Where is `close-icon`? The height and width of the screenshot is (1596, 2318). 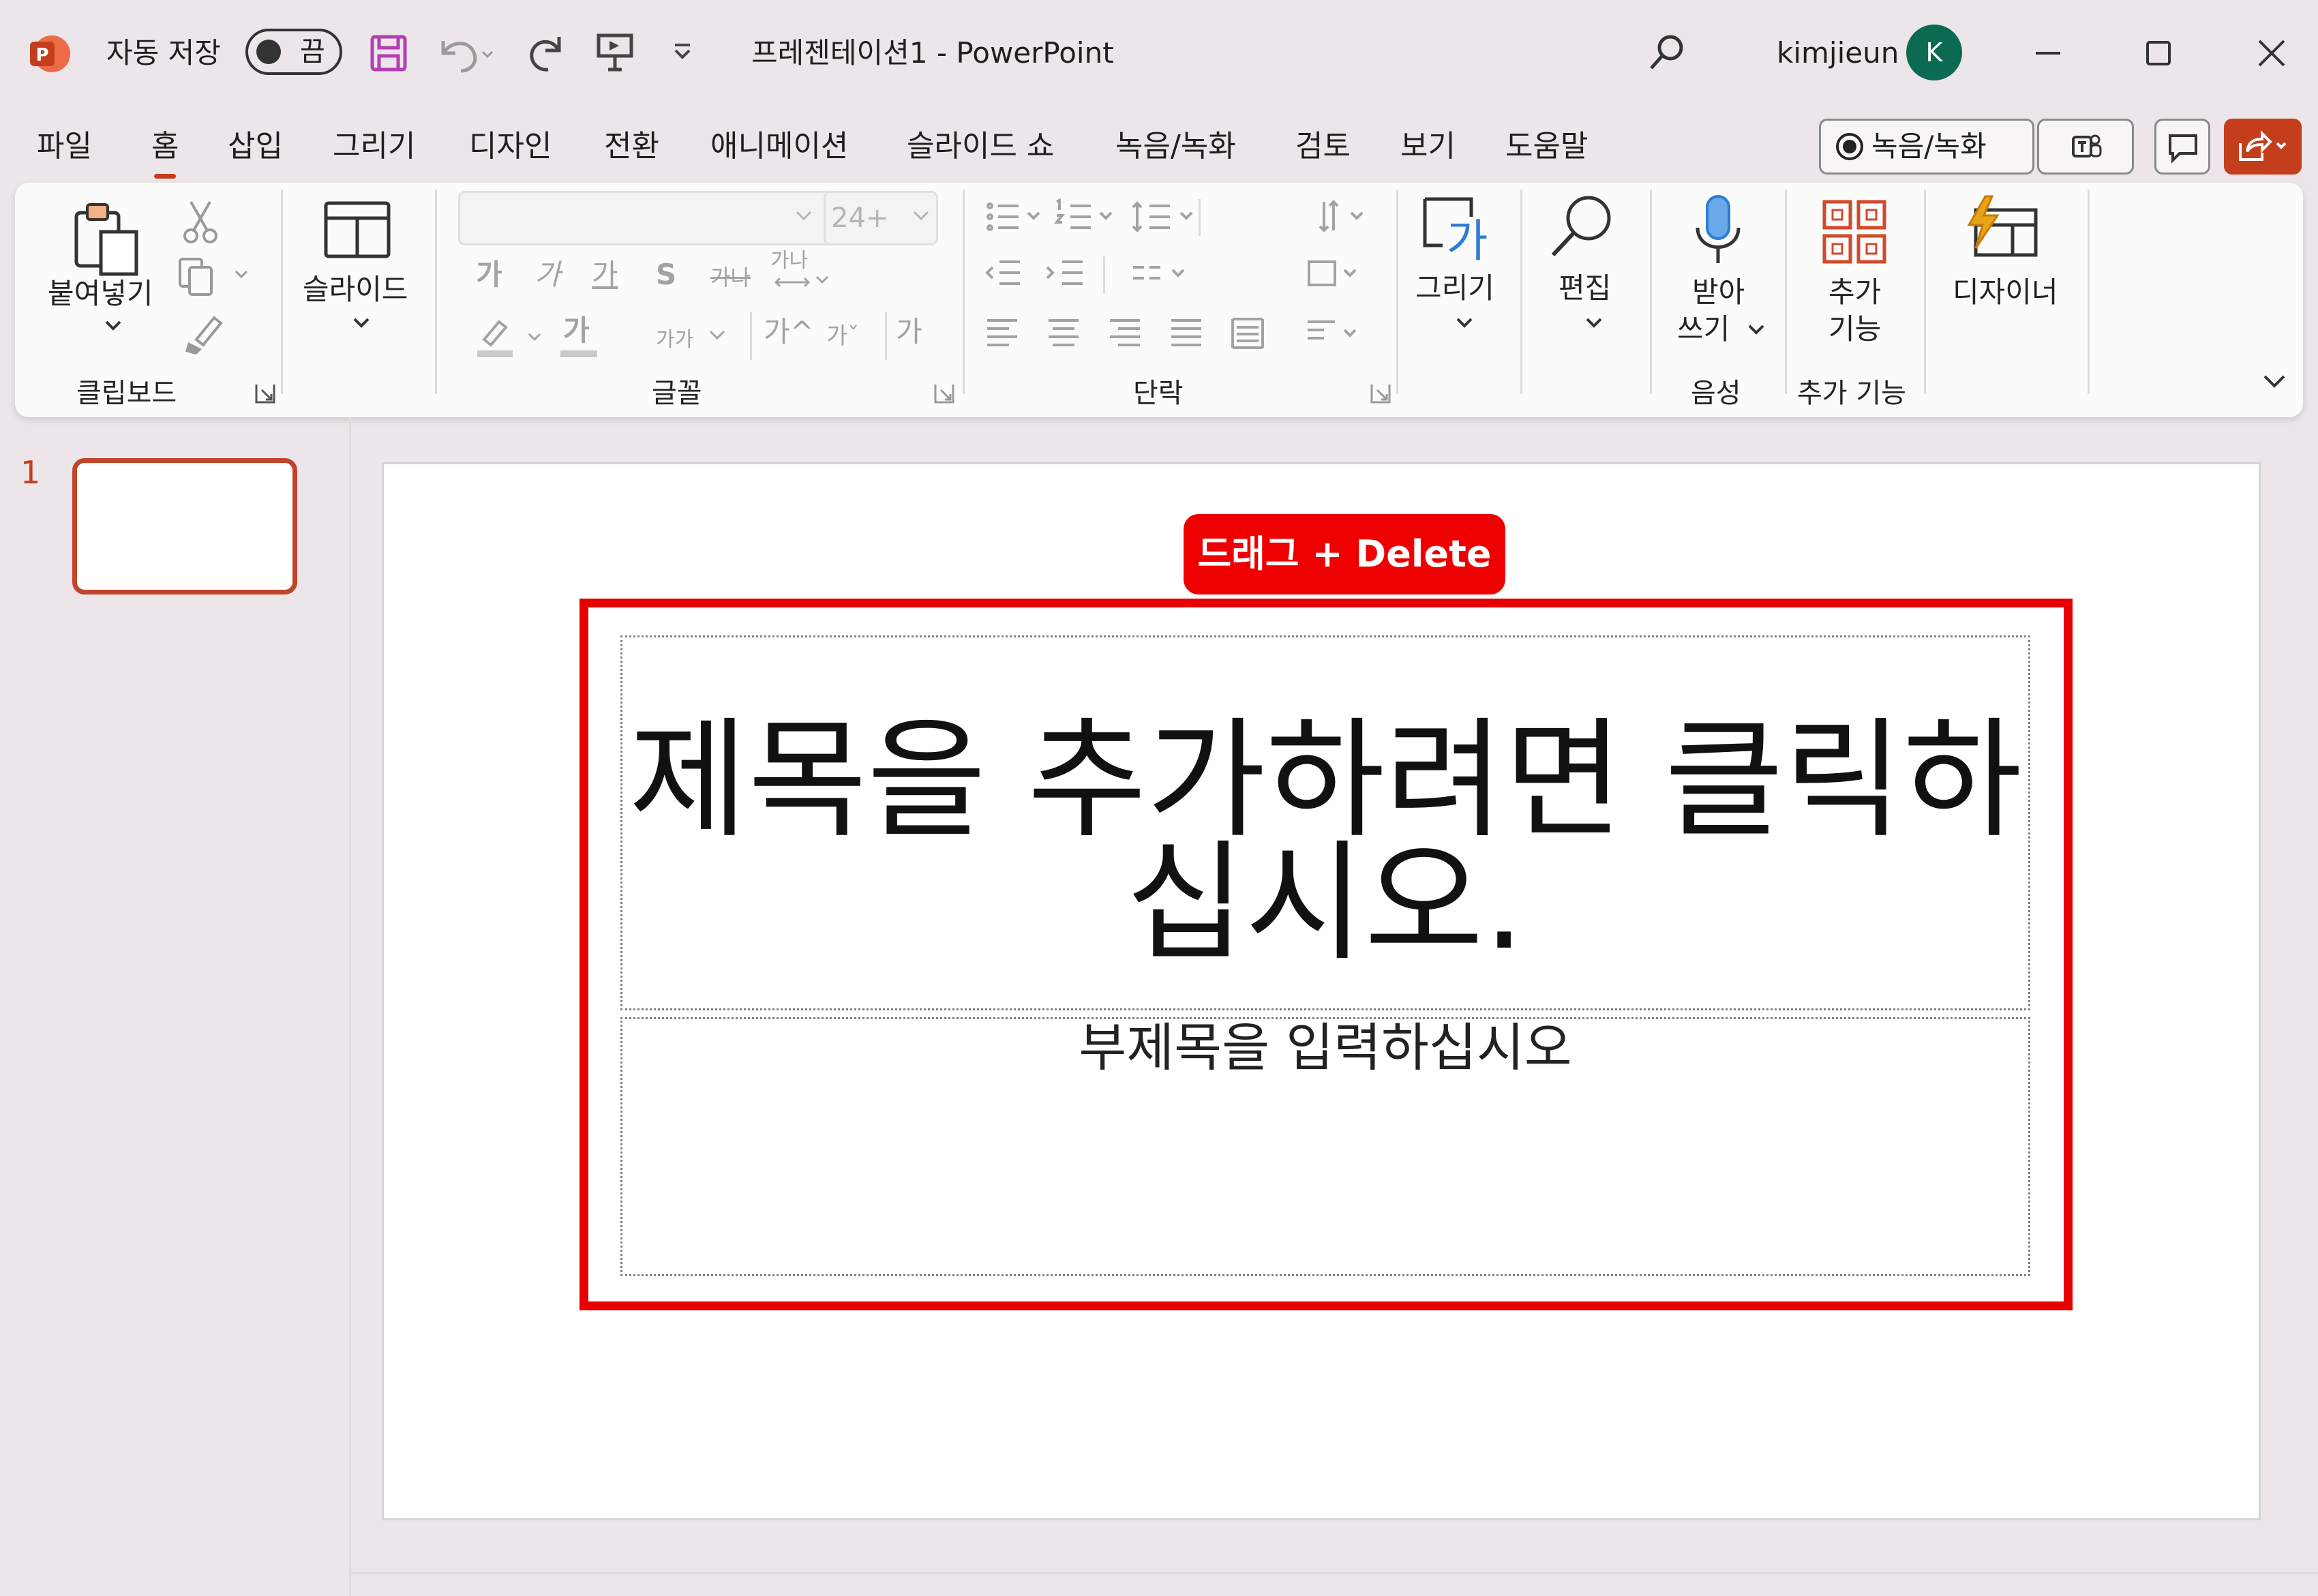
close-icon is located at coordinates (2272, 53).